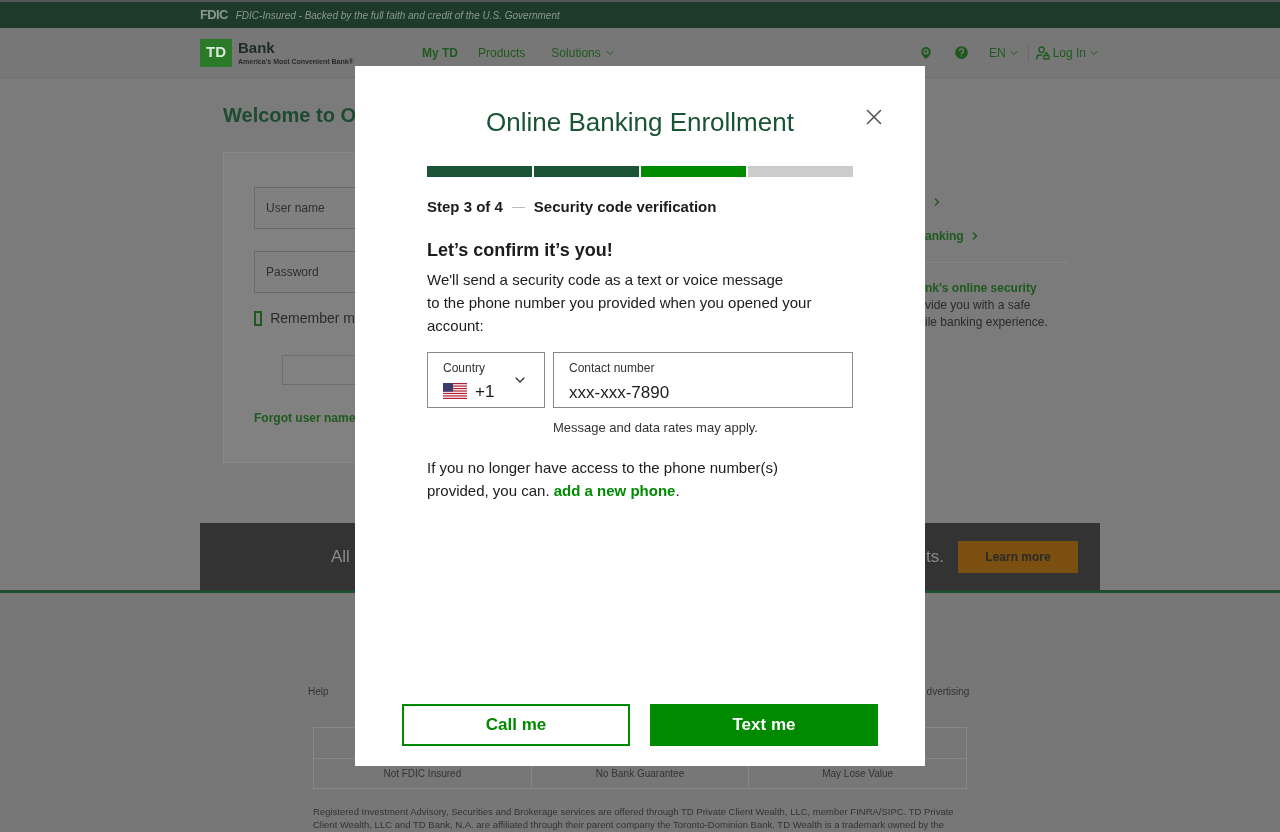  What do you see at coordinates (216, 52) in the screenshot?
I see `td-logo: TD` at bounding box center [216, 52].